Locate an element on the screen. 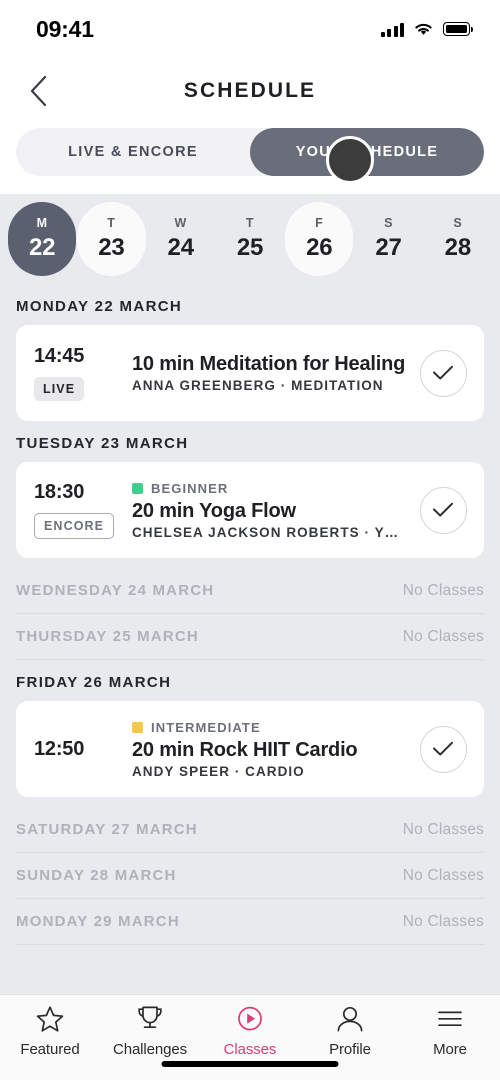 The height and width of the screenshot is (1080, 500). back-button is located at coordinates (38, 91).